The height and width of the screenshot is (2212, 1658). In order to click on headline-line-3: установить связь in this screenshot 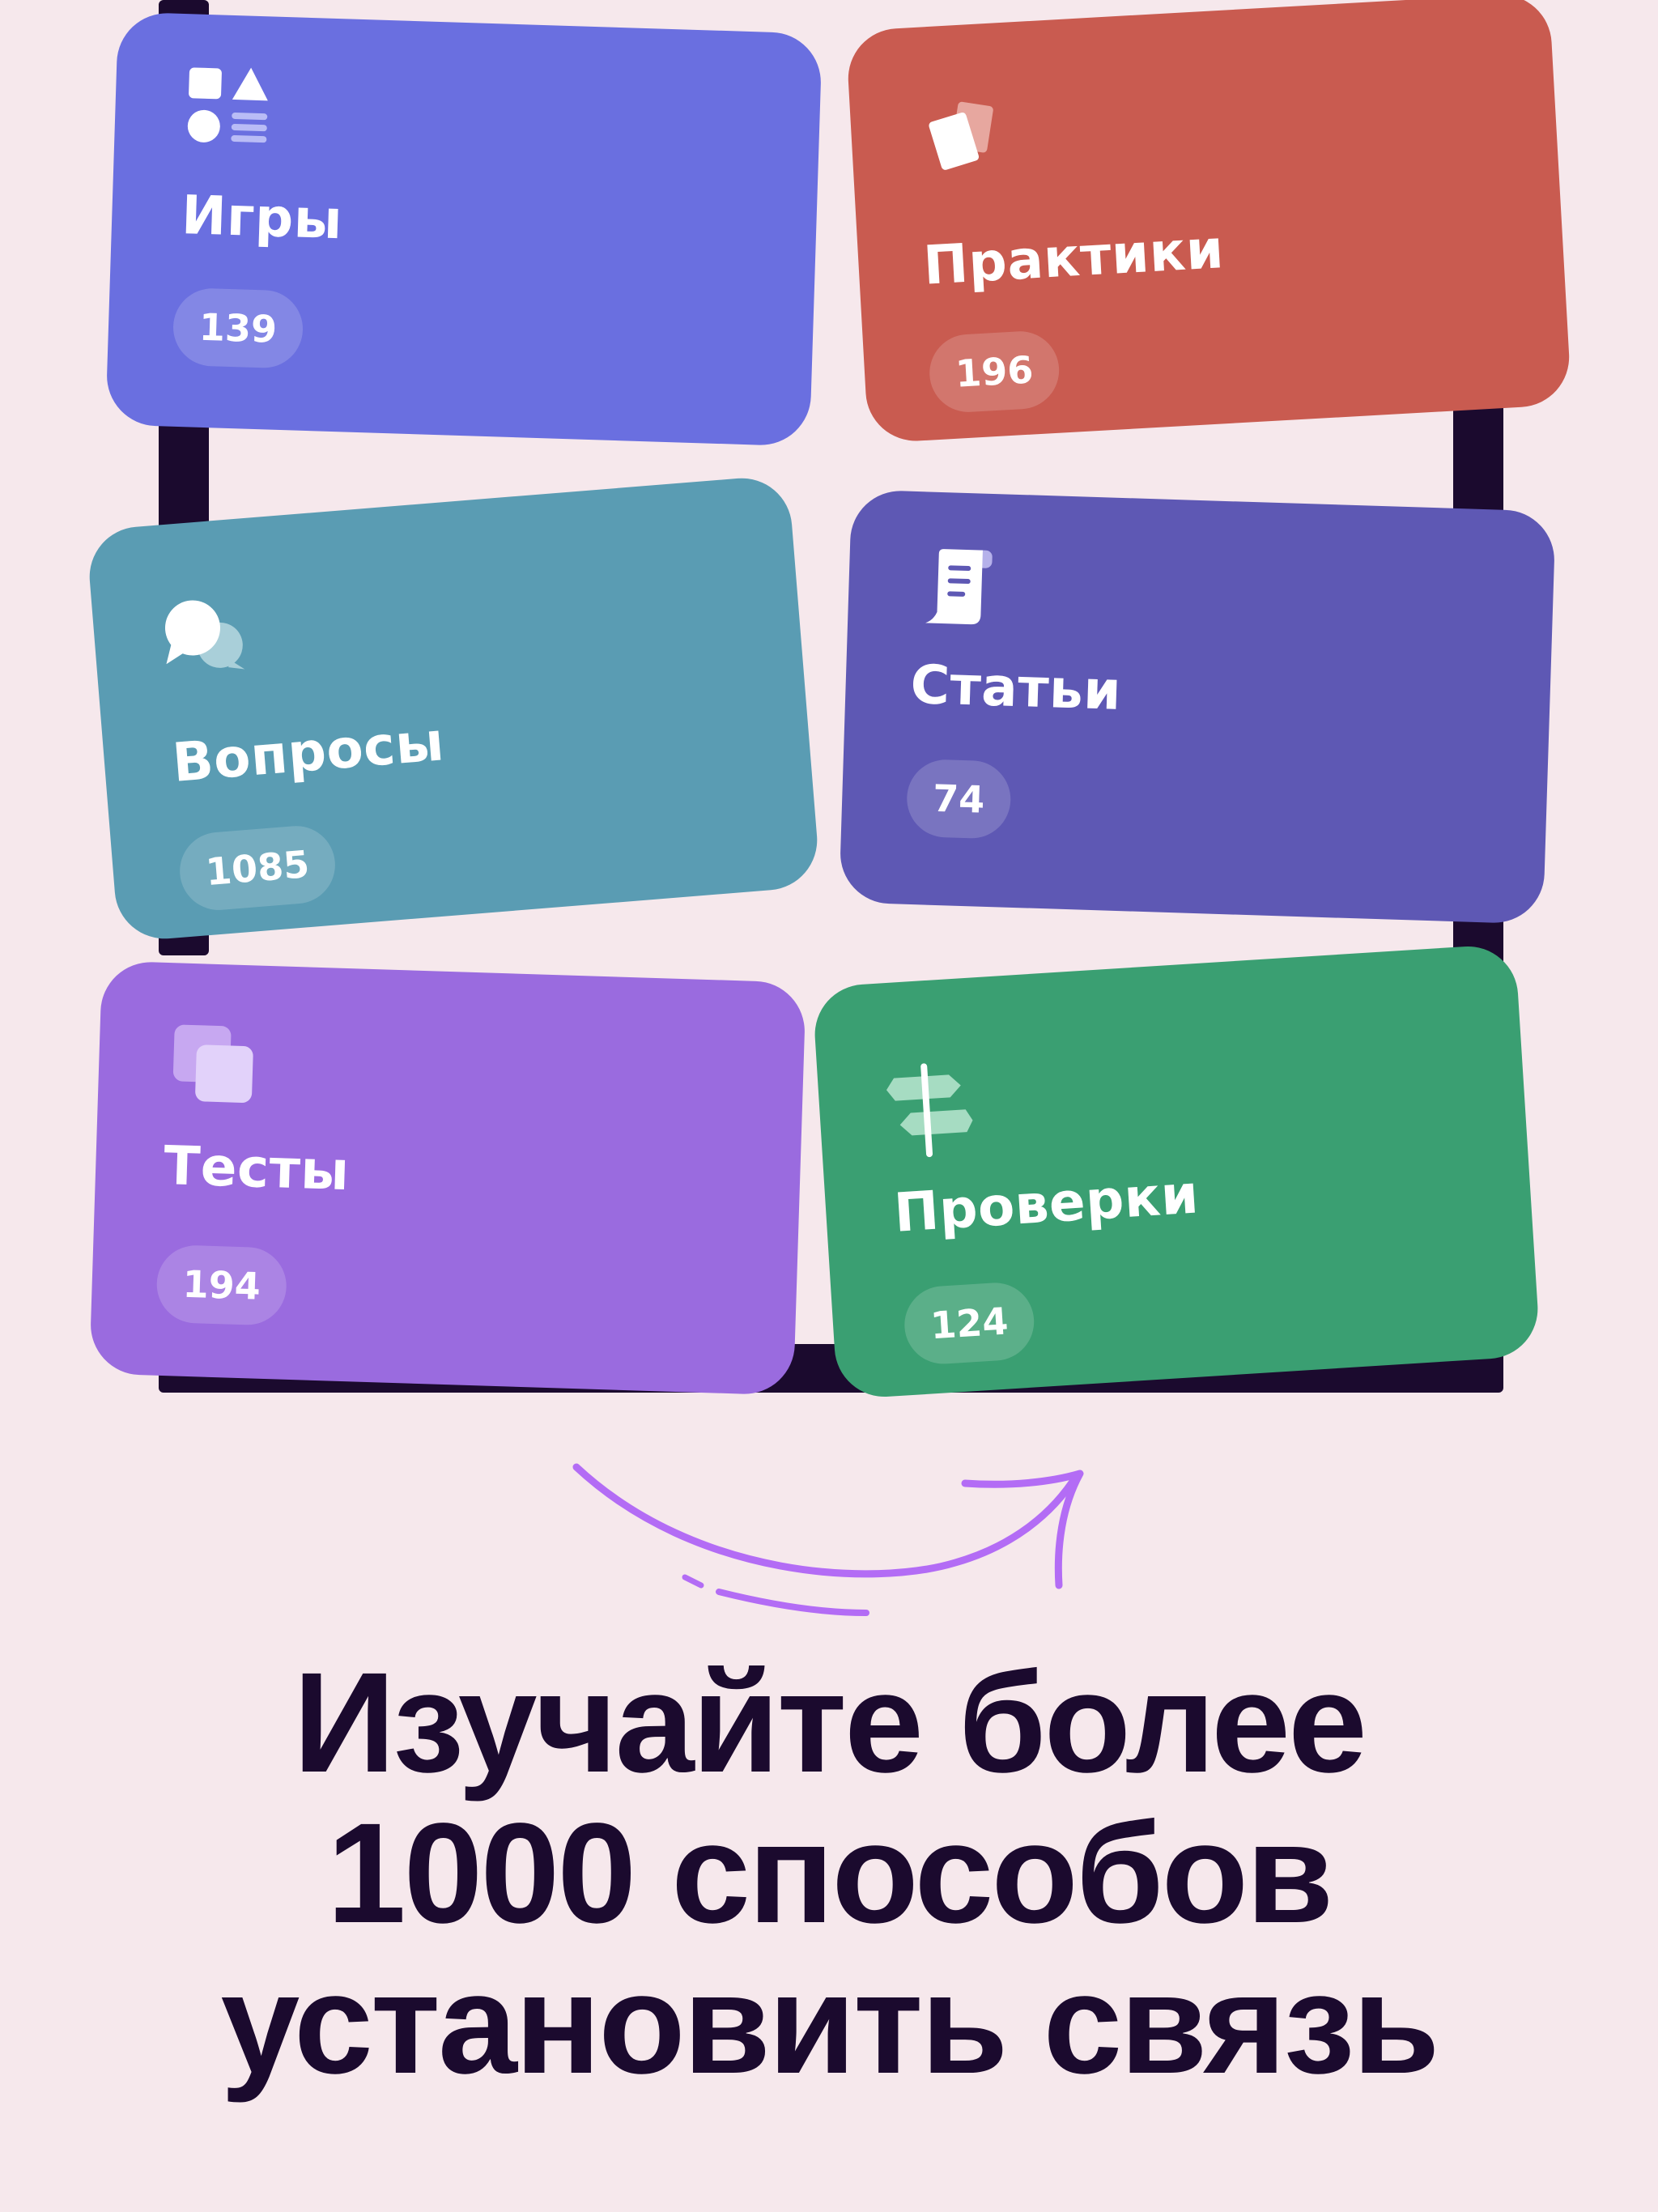, I will do `click(829, 2025)`.